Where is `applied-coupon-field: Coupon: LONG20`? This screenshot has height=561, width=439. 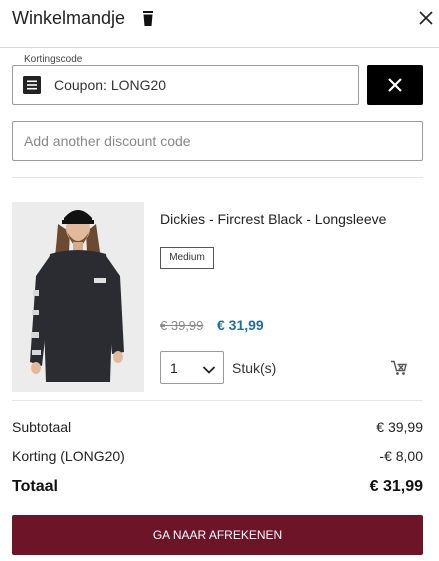
applied-coupon-field: Coupon: LONG20 is located at coordinates (185, 85).